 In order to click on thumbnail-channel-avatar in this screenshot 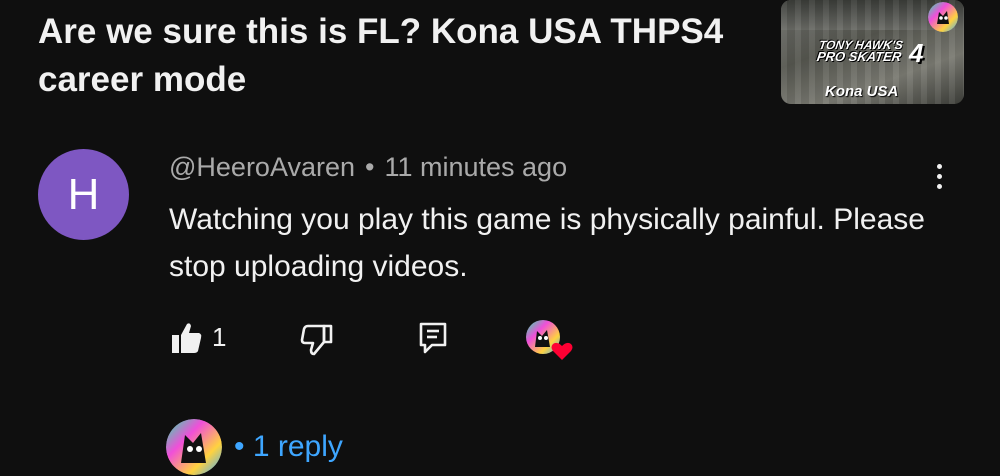, I will do `click(943, 17)`.